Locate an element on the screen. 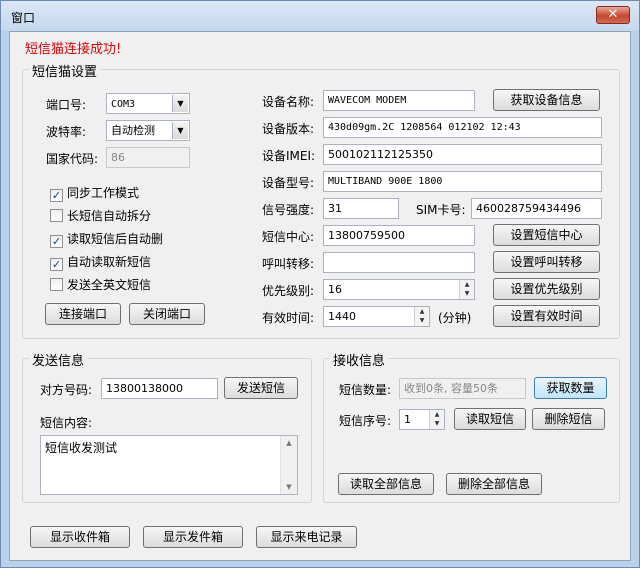 The width and height of the screenshot is (640, 568). connect-port-button: 连接端口 is located at coordinates (83, 314).